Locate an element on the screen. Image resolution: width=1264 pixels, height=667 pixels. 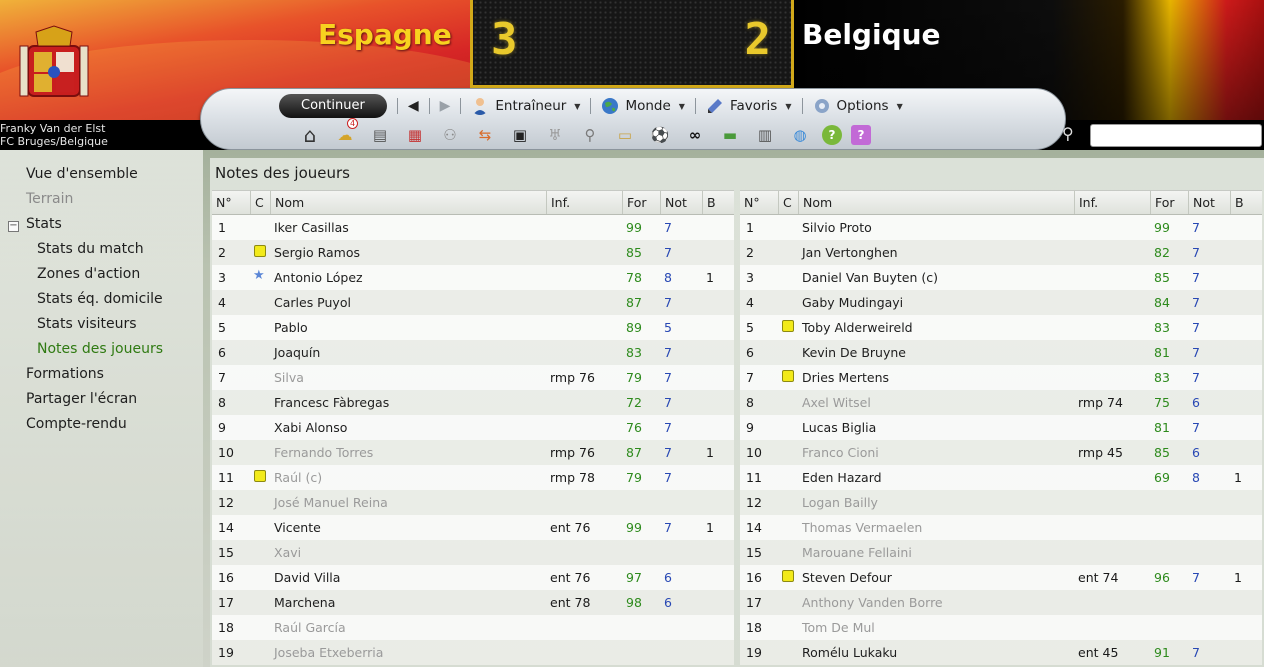
player-name: Lucas Biglia is located at coordinates (839, 427).